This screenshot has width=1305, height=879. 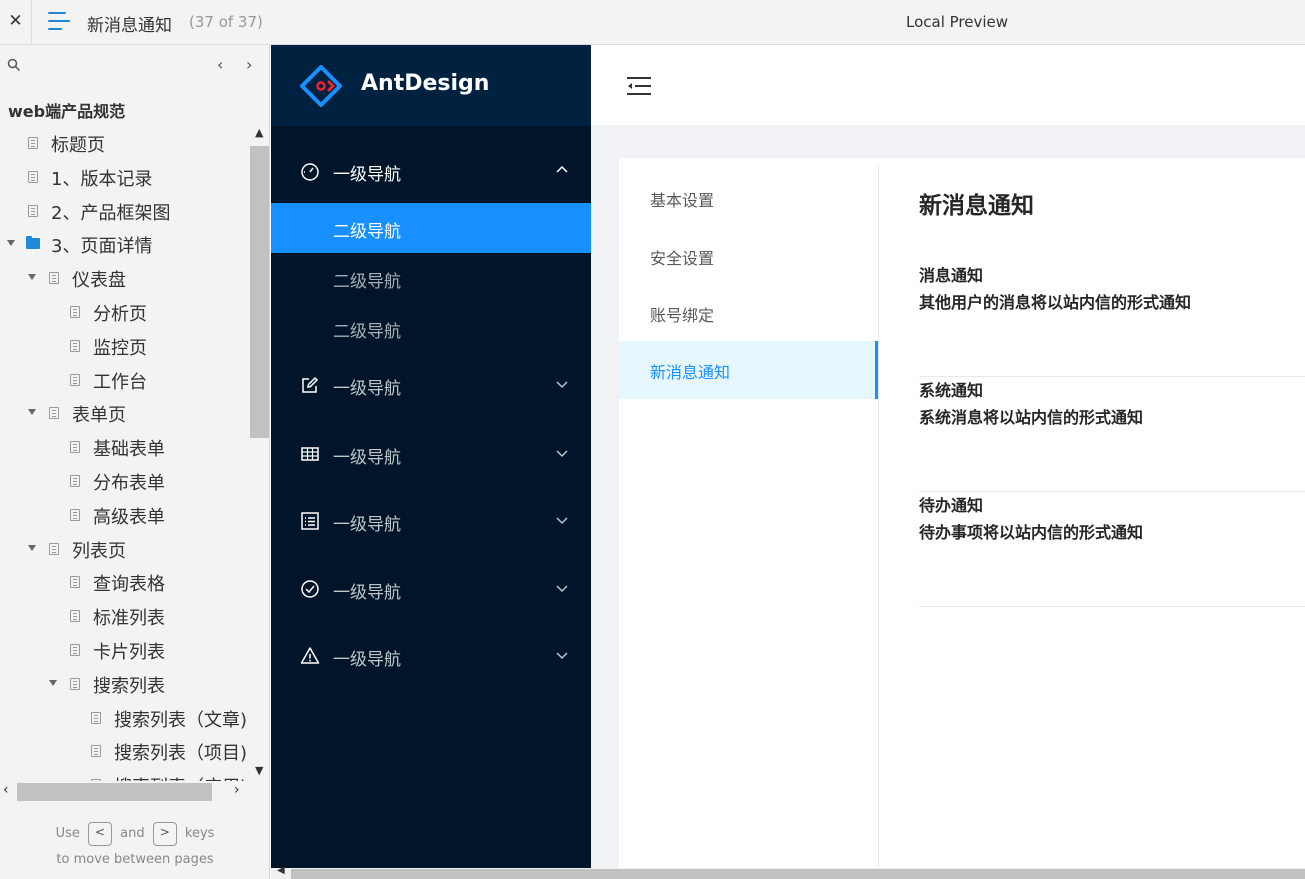 I want to click on notification-item: 消息通知 其他用户的消息将以站内信的形式通知, so click(x=1112, y=319).